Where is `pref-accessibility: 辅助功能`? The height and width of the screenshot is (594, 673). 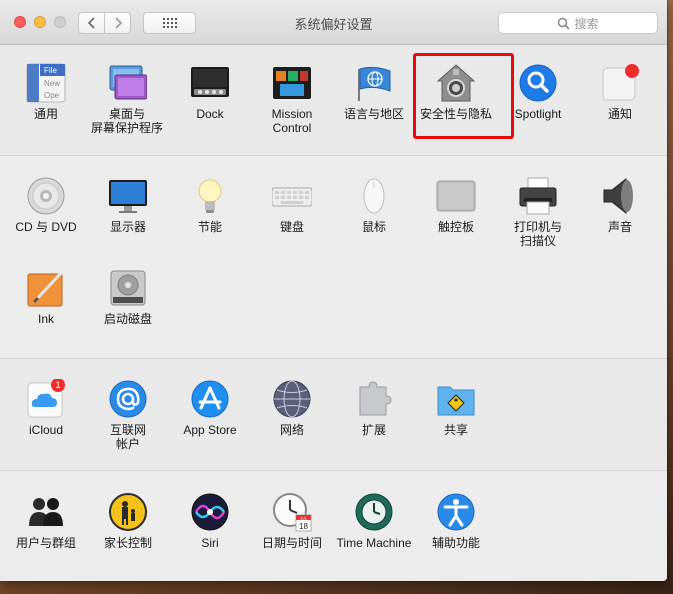 pref-accessibility: 辅助功能 is located at coordinates (456, 536).